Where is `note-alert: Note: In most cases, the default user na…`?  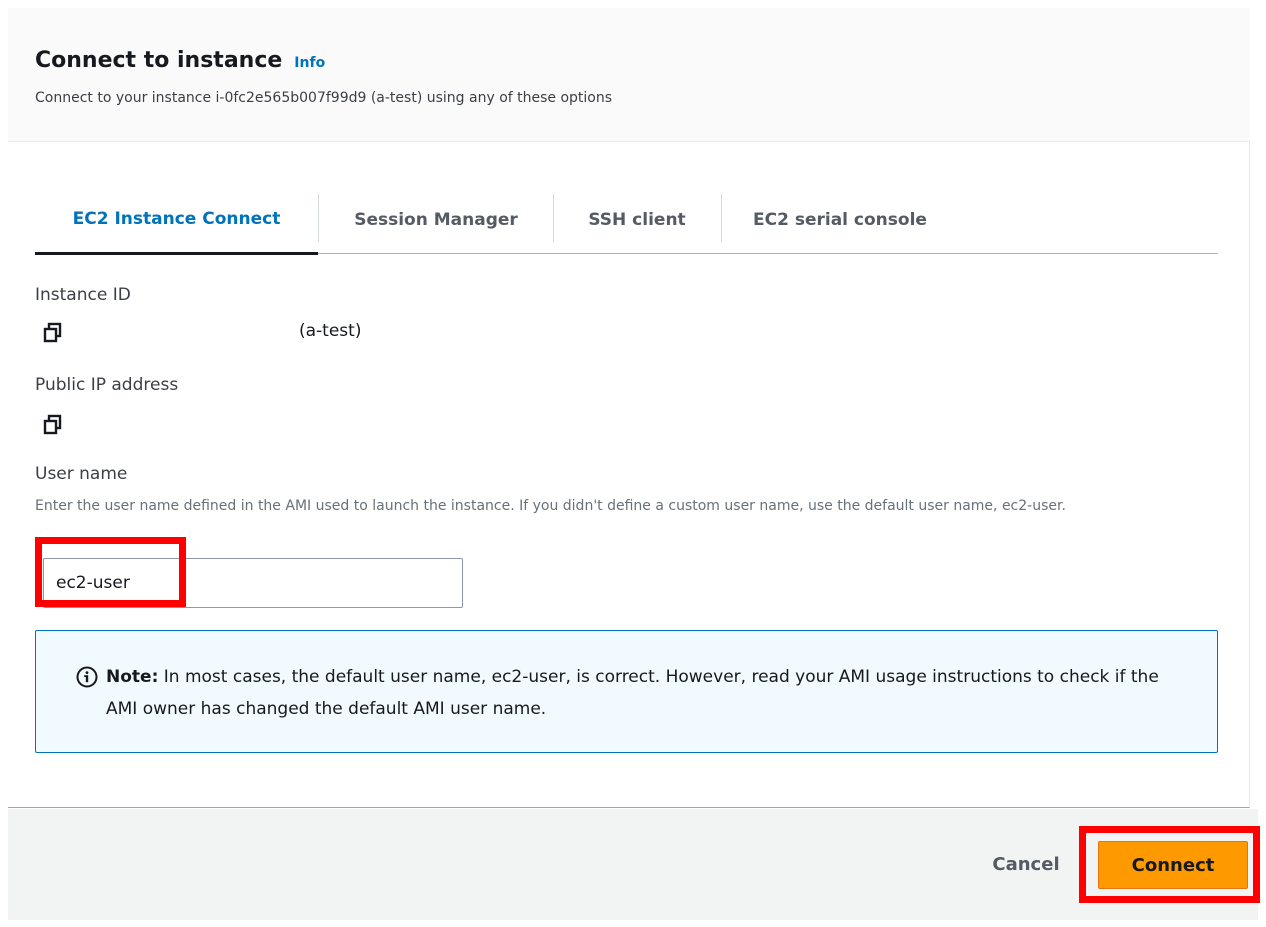 note-alert: Note: In most cases, the default user na… is located at coordinates (626, 691).